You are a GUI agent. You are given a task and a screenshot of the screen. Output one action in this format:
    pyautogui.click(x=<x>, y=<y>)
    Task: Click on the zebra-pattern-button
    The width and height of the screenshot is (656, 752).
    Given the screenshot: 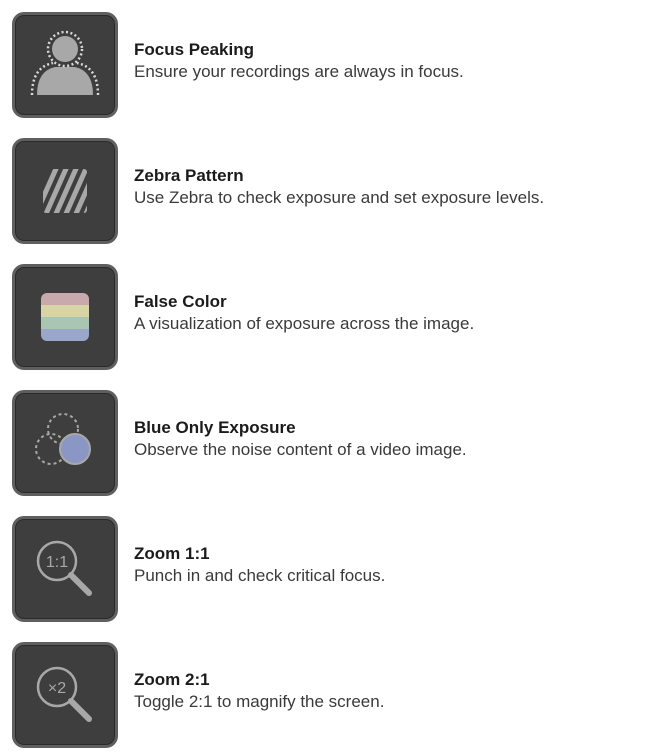 What is the action you would take?
    pyautogui.click(x=65, y=191)
    